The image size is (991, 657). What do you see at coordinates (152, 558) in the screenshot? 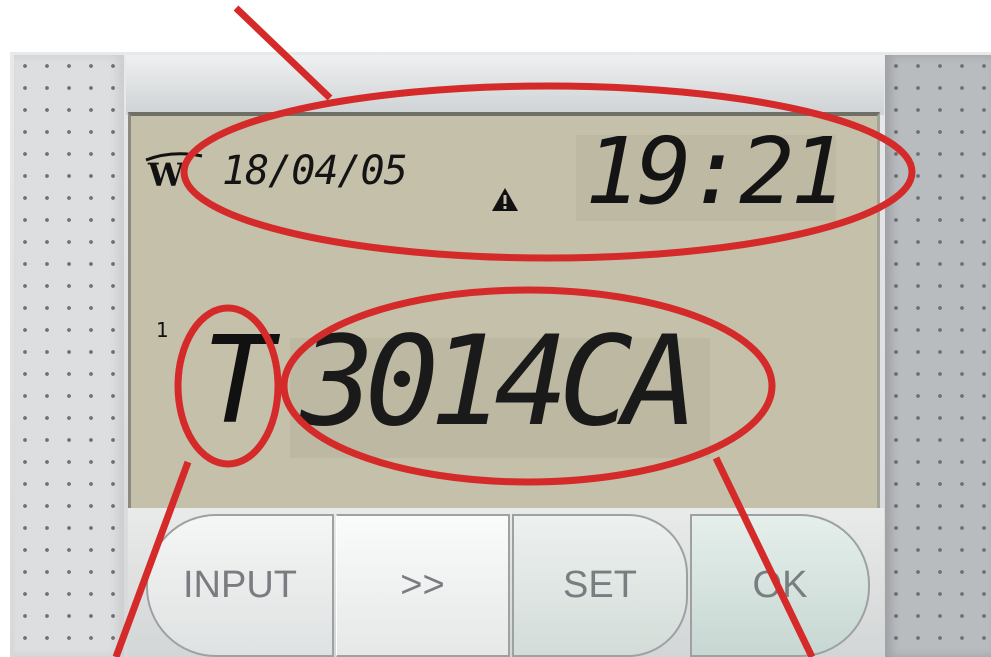
I see `pointer-line-flag` at bounding box center [152, 558].